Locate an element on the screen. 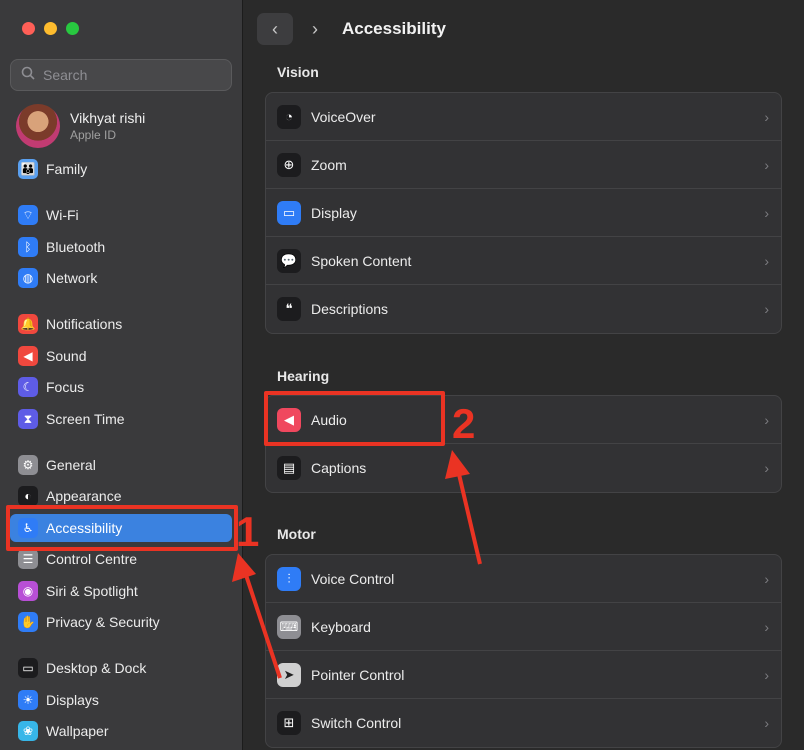 Image resolution: width=804 pixels, height=750 pixels. sun-icon: ☀ is located at coordinates (28, 700).